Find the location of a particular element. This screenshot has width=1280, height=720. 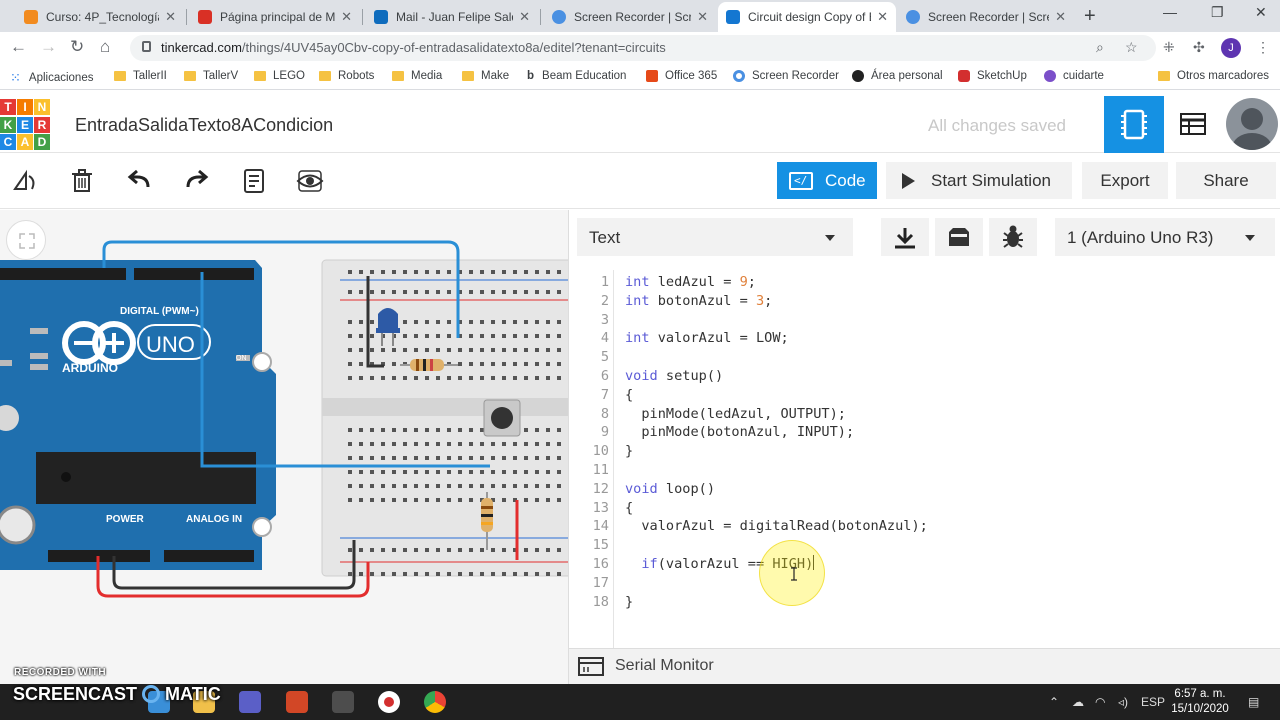

home-icon: ⌂ is located at coordinates (105, 47).